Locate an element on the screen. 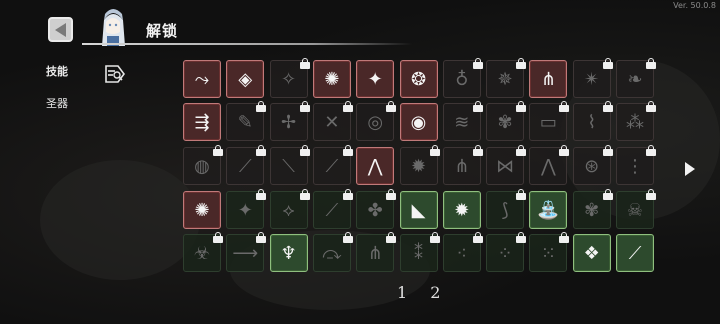  skill-slot: ◣ is located at coordinates (418, 210).